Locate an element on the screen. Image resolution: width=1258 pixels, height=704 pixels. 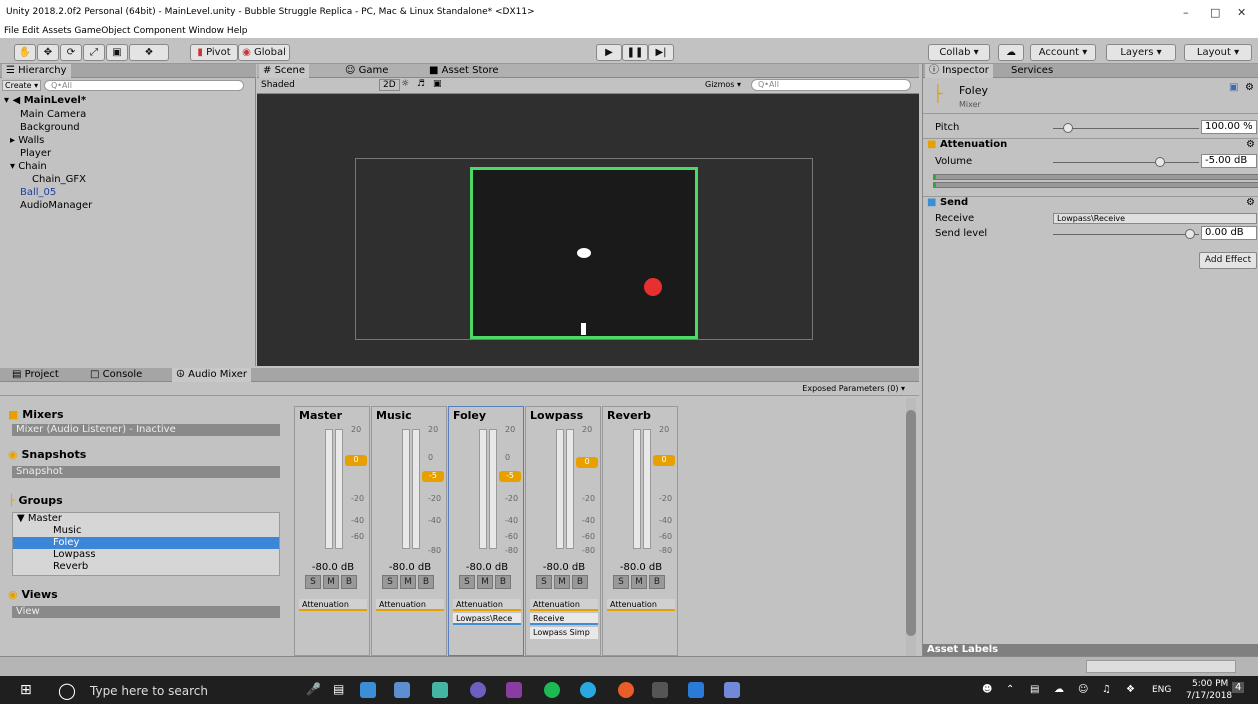
volume-slider-knob is located at coordinates (1160, 162).